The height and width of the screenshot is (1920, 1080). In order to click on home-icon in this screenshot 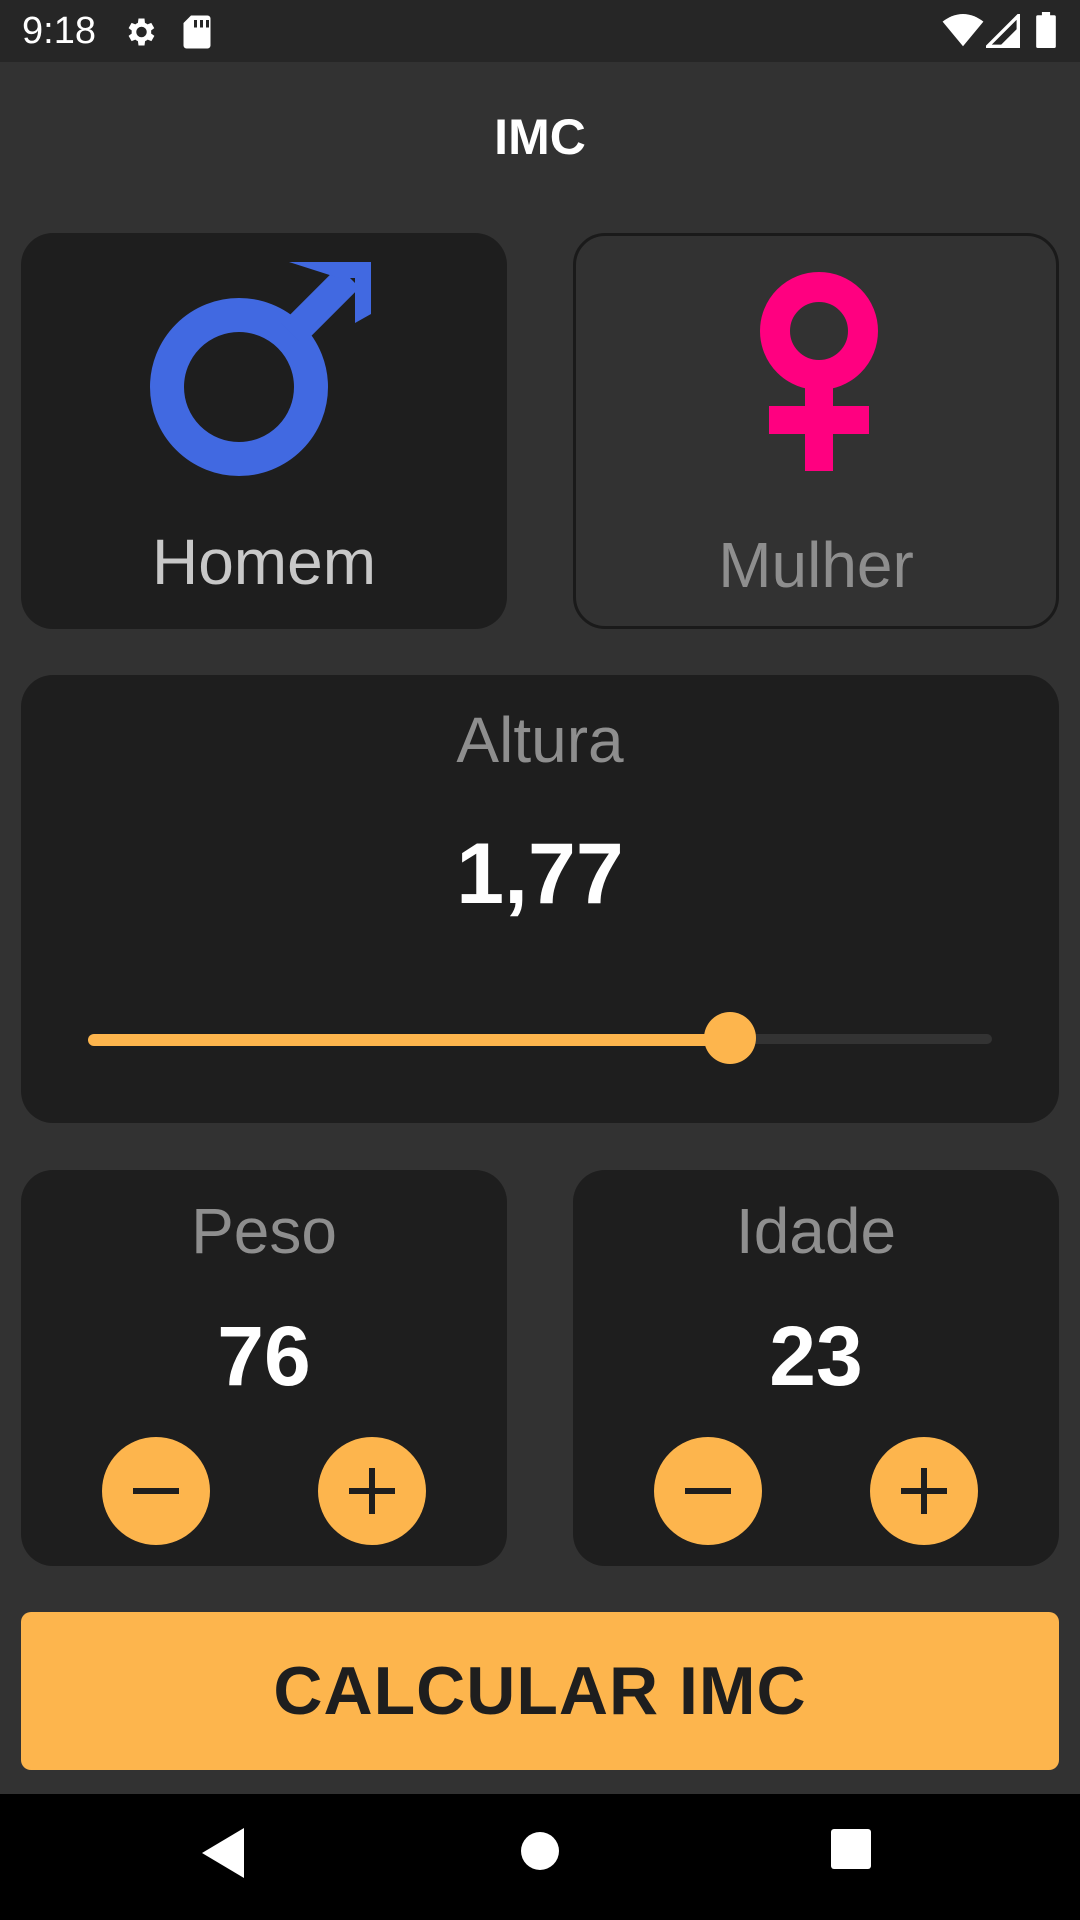, I will do `click(540, 1853)`.